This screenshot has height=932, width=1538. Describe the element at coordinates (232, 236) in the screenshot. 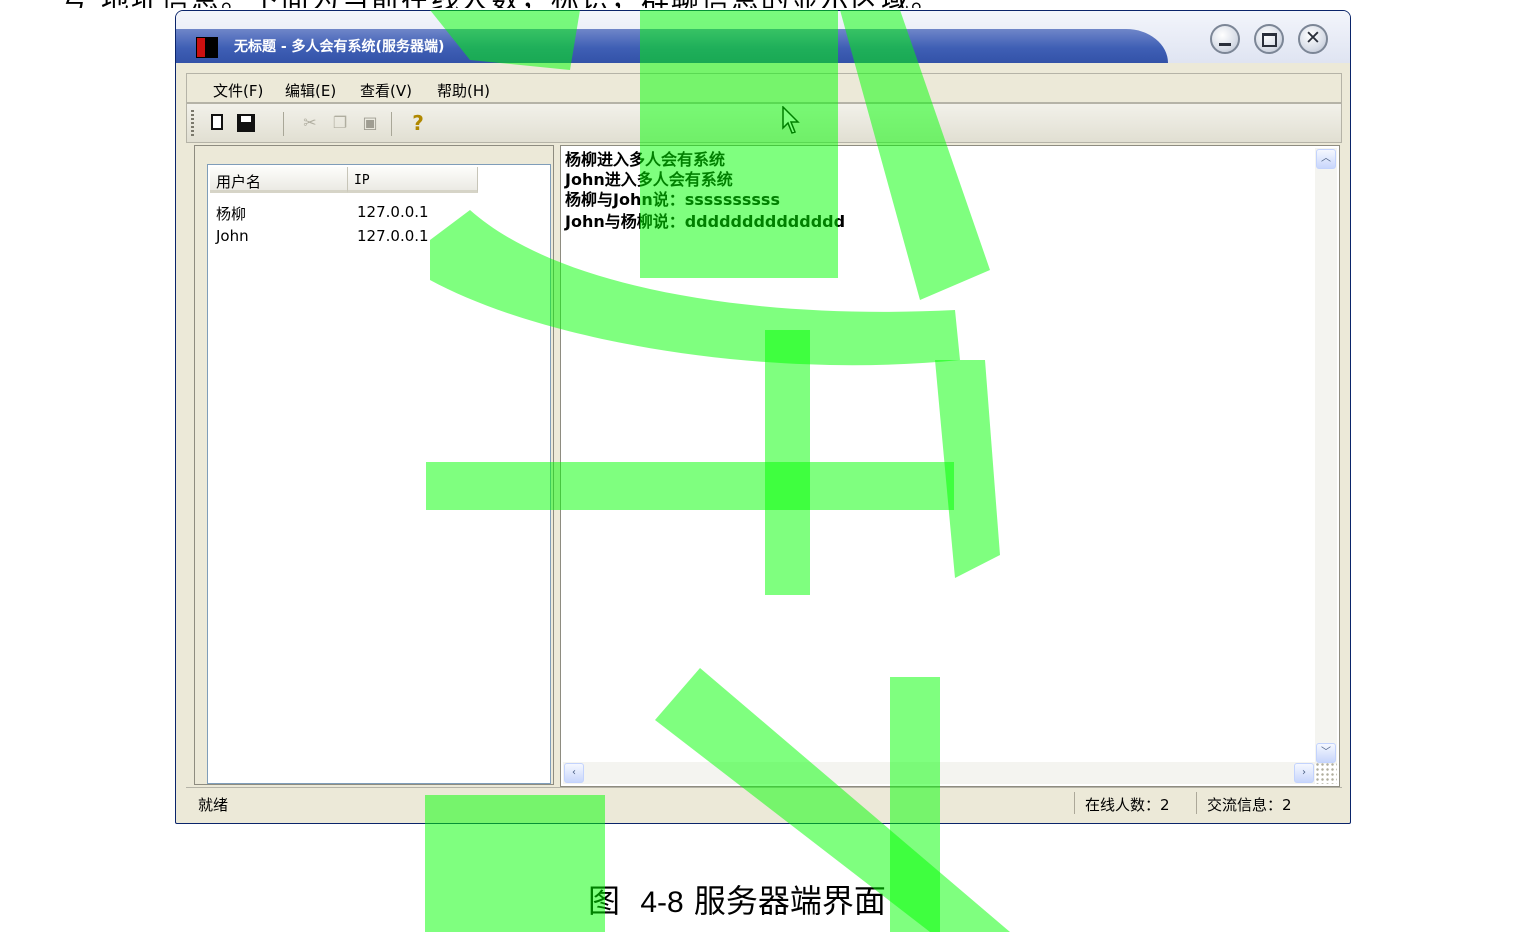

I see `user-name: John` at that location.